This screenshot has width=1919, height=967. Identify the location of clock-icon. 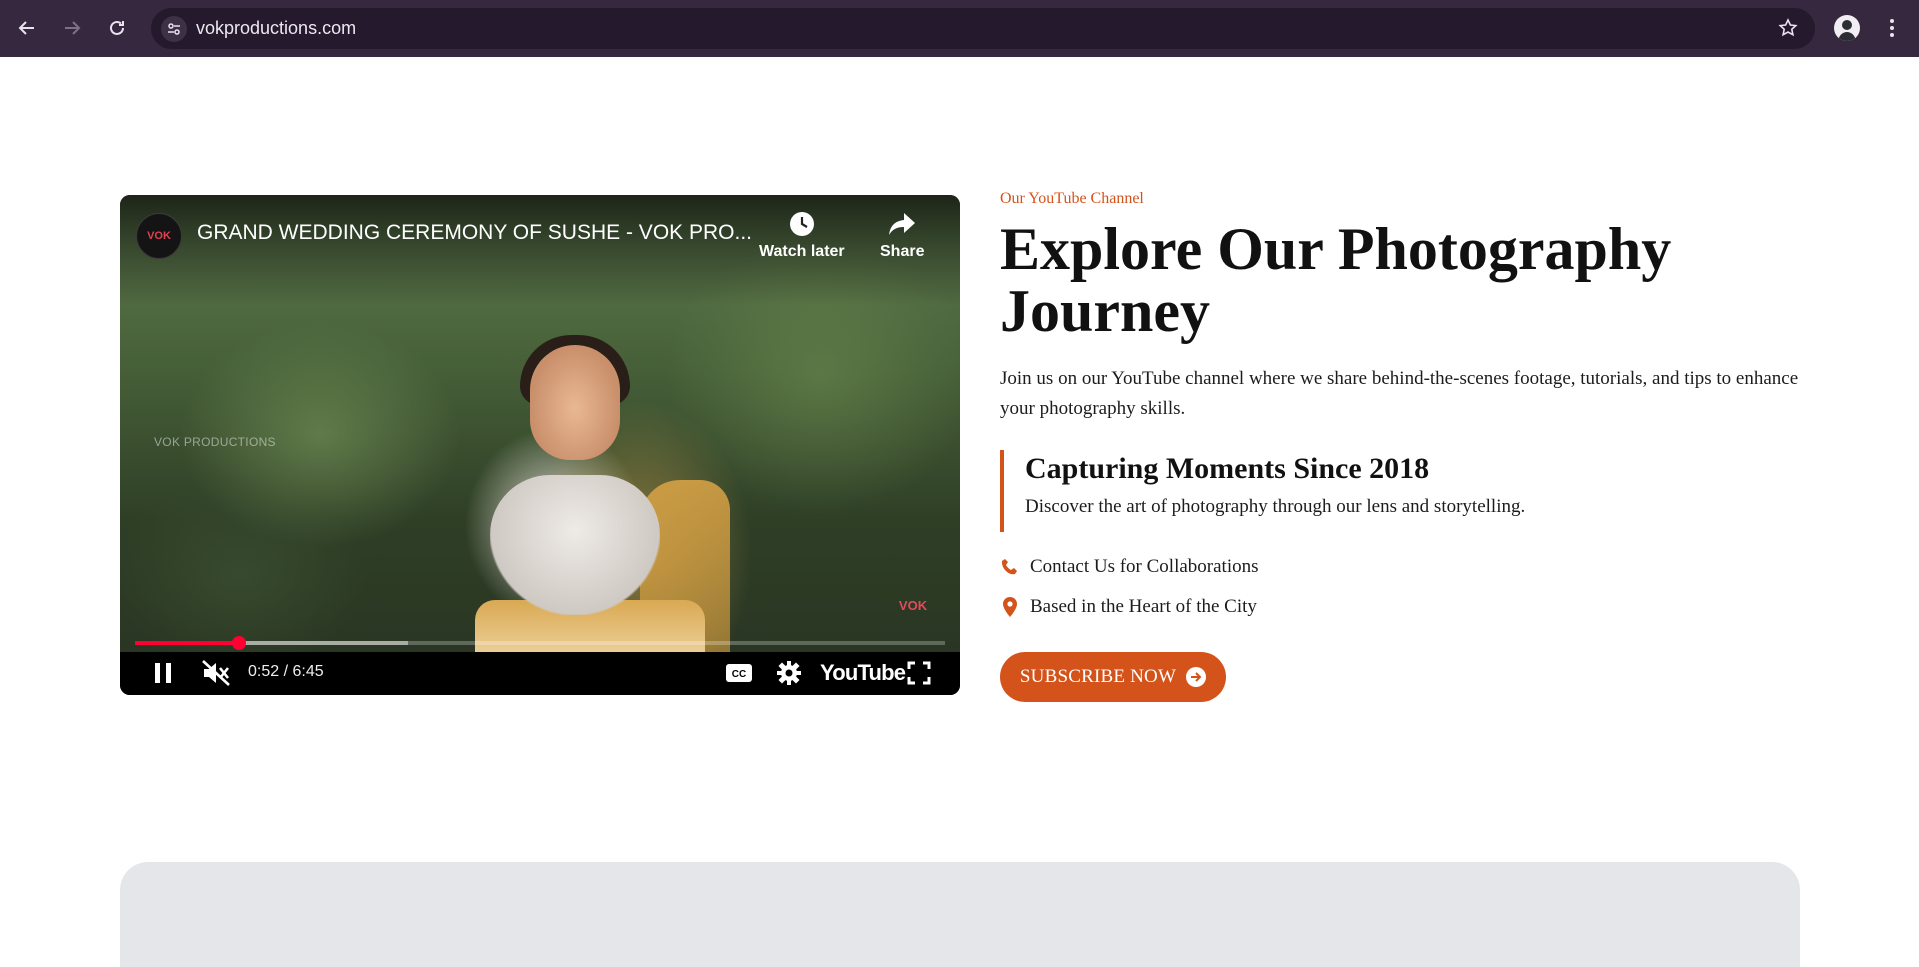
(802, 224).